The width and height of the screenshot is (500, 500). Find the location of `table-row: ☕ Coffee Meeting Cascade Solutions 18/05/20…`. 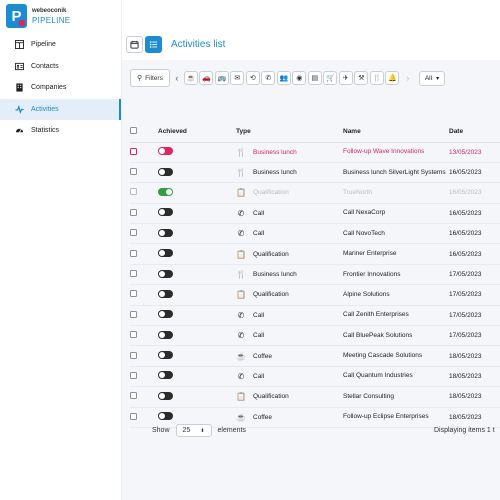

table-row: ☕ Coffee Meeting Cascade Solutions 18/05/20… is located at coordinates (315, 356).